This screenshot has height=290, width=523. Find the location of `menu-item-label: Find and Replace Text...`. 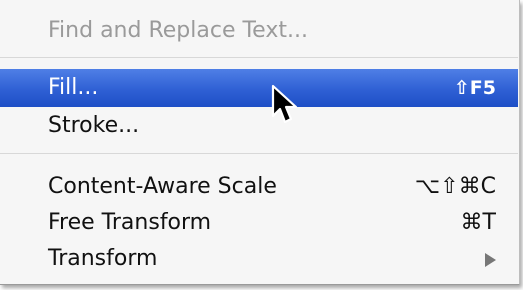

menu-item-label: Find and Replace Text... is located at coordinates (178, 30).